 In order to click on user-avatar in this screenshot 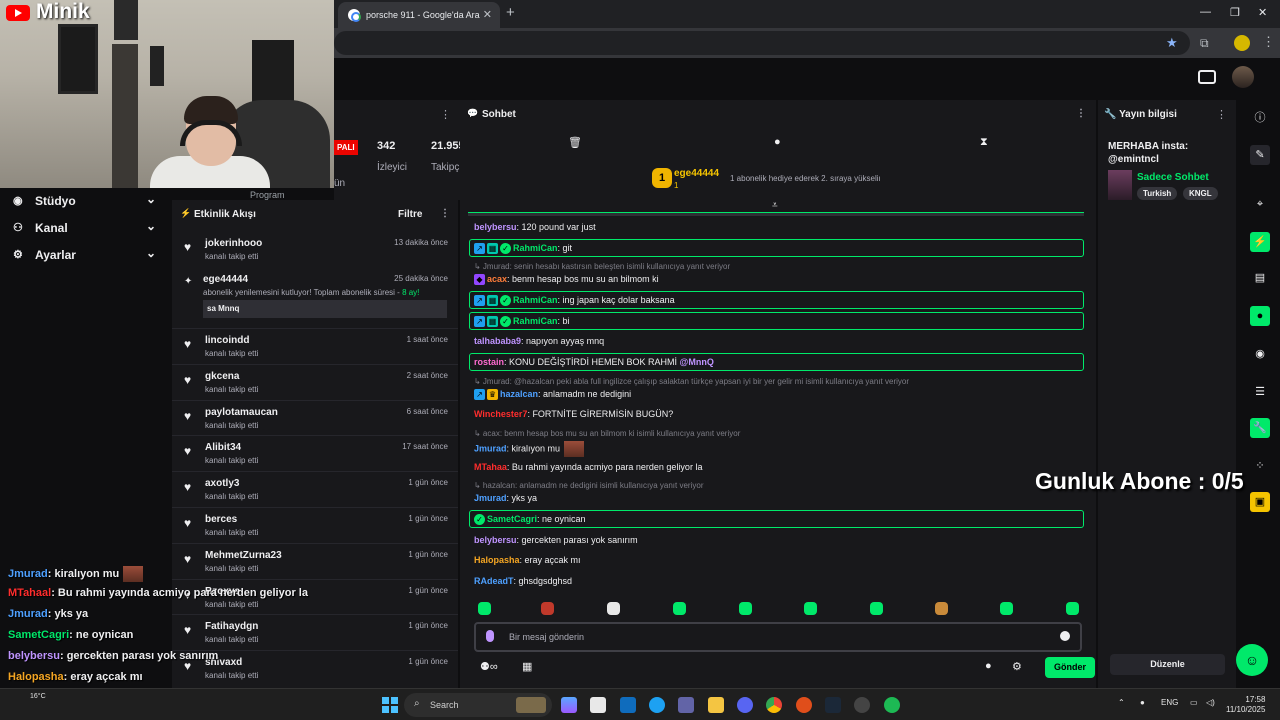, I will do `click(1243, 77)`.